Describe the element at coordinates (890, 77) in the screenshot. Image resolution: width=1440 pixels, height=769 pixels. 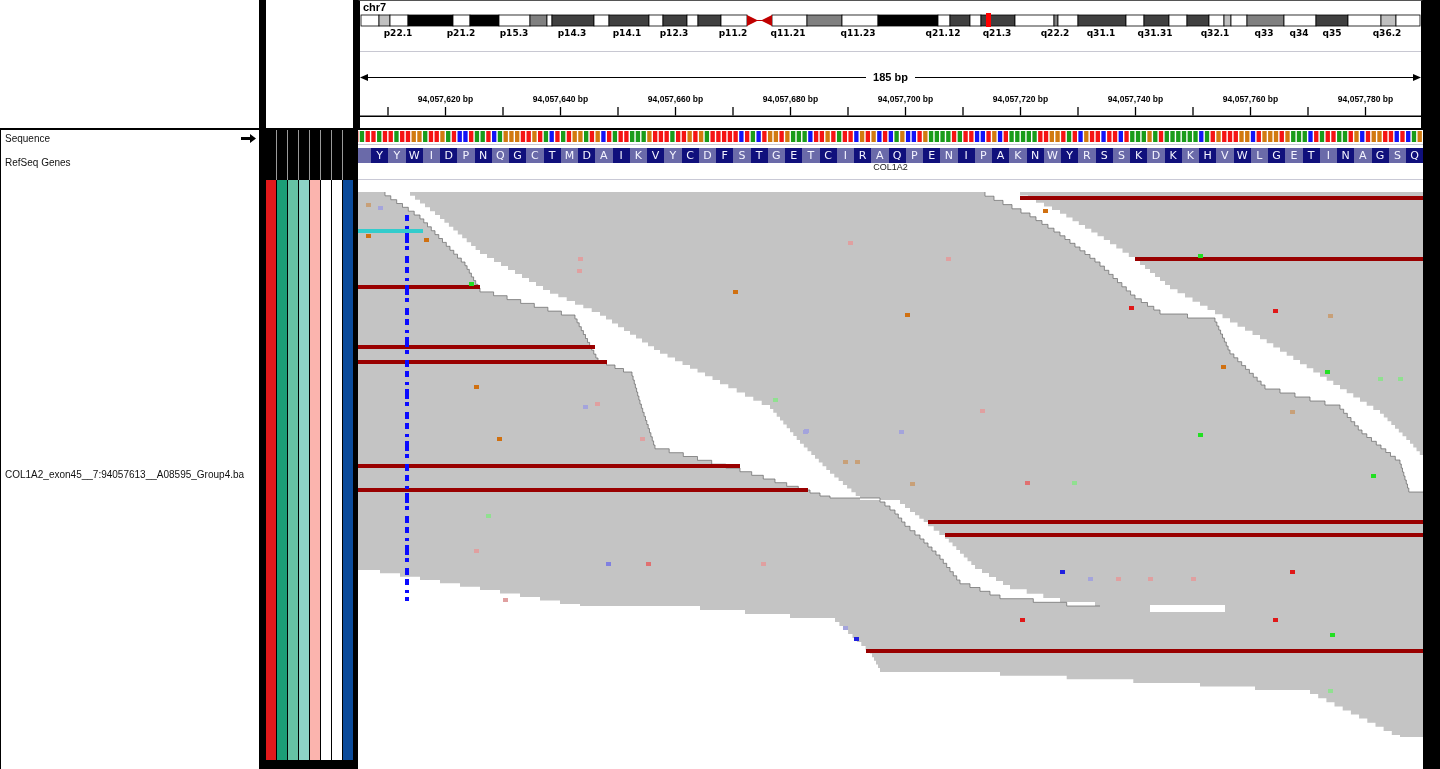
I see `span-length-label: 185 bp` at that location.